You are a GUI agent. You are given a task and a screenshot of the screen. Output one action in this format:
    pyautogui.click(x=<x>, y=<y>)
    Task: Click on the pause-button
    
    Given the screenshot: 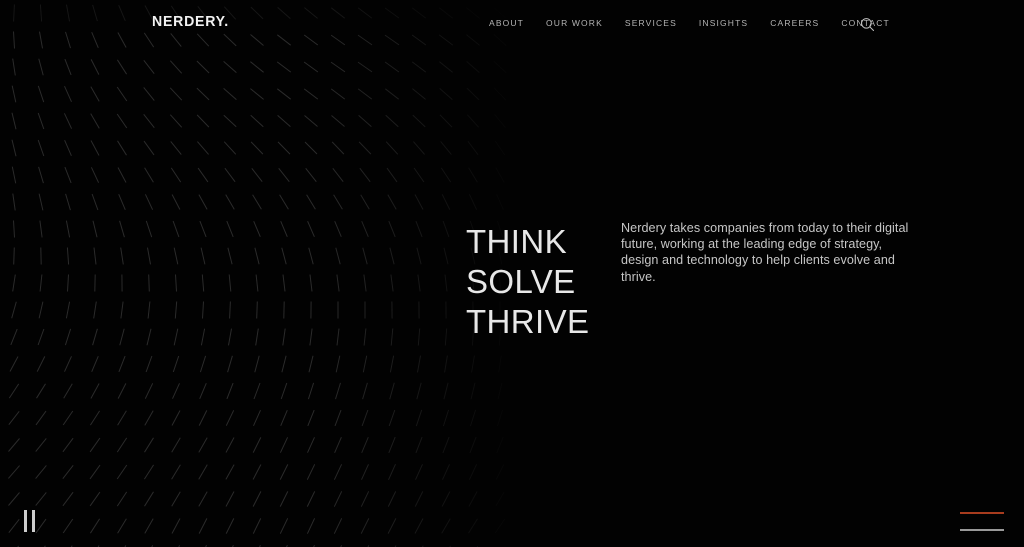 What is the action you would take?
    pyautogui.click(x=36, y=521)
    